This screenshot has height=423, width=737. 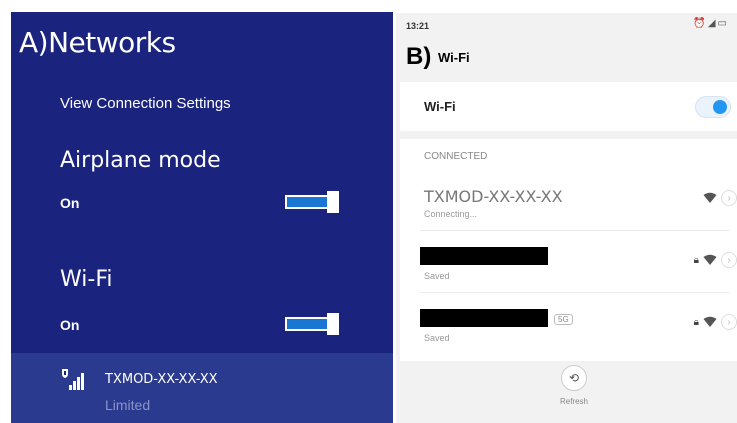 What do you see at coordinates (720, 107) in the screenshot?
I see `switch-thumb` at bounding box center [720, 107].